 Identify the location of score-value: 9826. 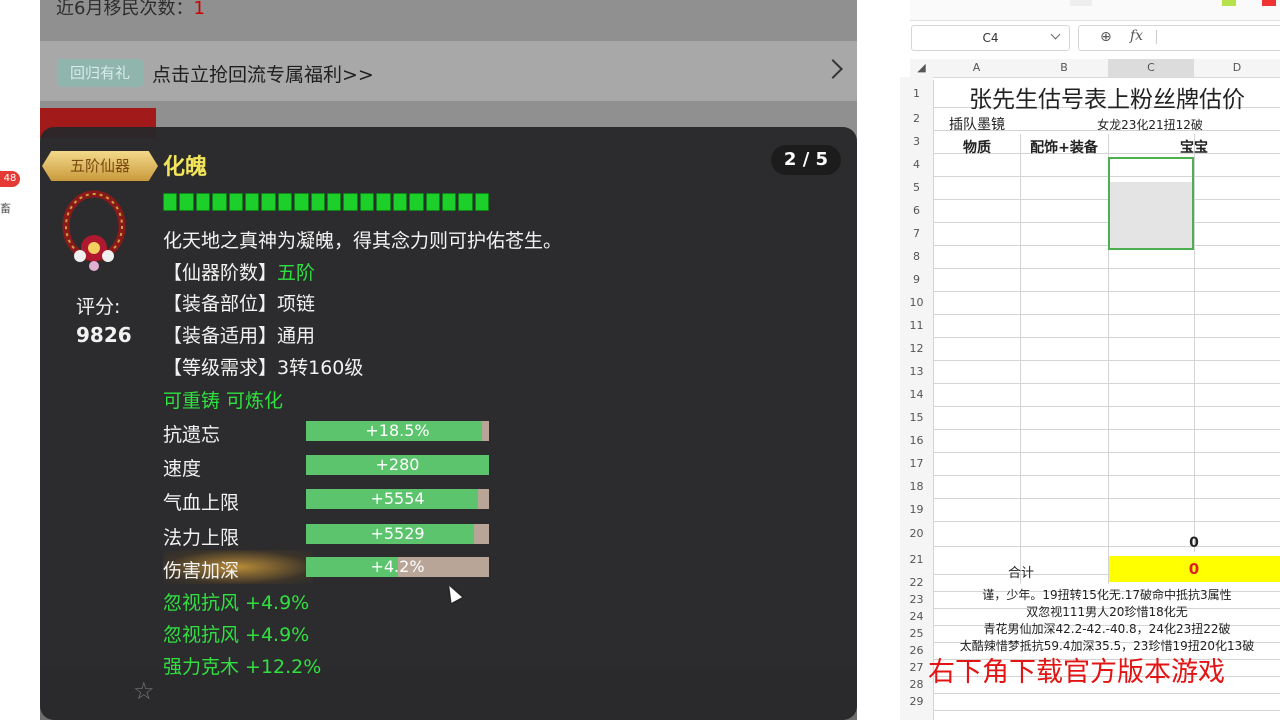
(104, 335).